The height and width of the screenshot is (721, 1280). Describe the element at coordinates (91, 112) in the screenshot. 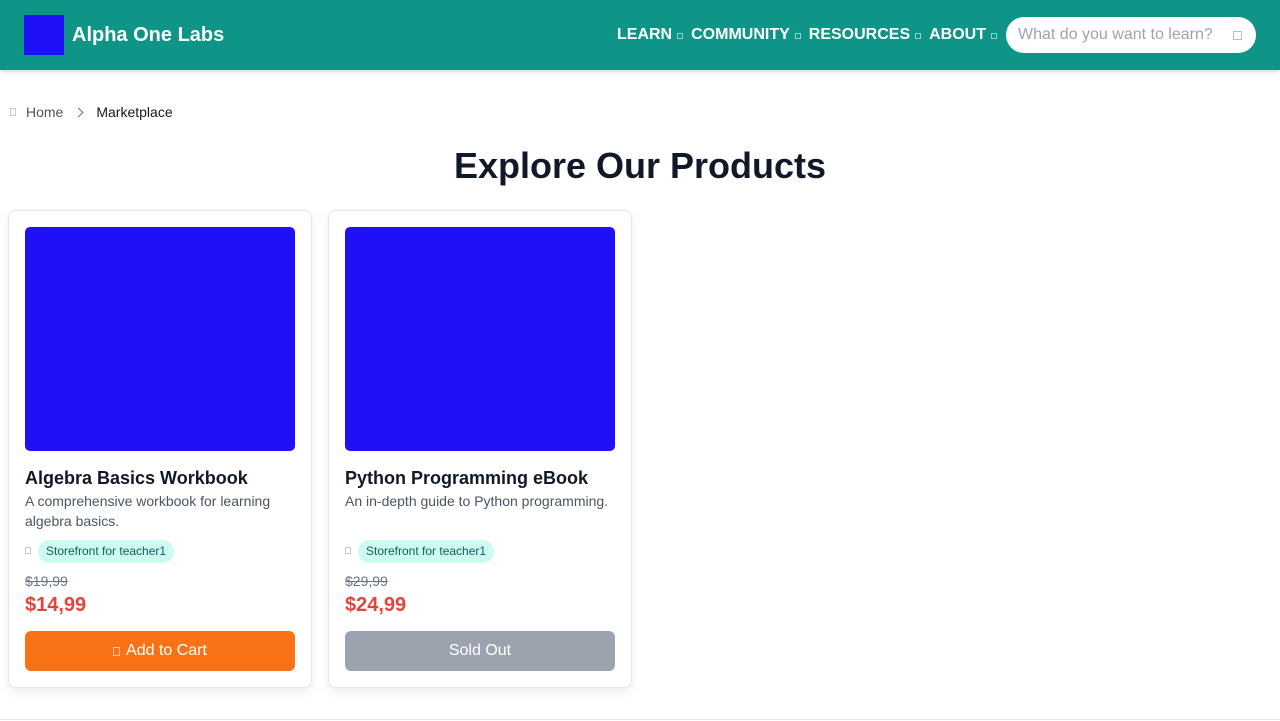

I see `breadcrumb: Home Marketplace` at that location.